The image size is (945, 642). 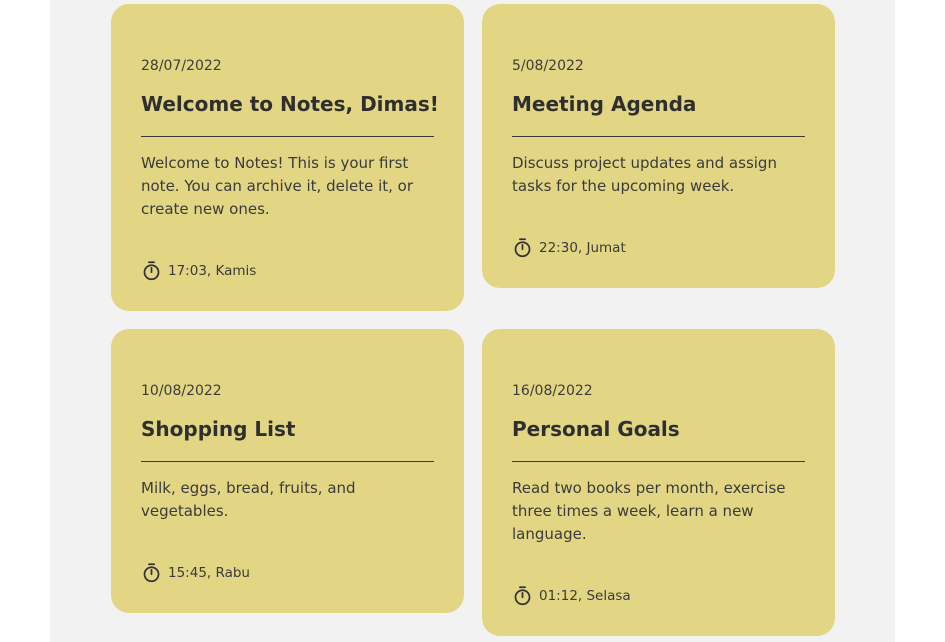 I want to click on note-title: Shopping List, so click(x=287, y=439).